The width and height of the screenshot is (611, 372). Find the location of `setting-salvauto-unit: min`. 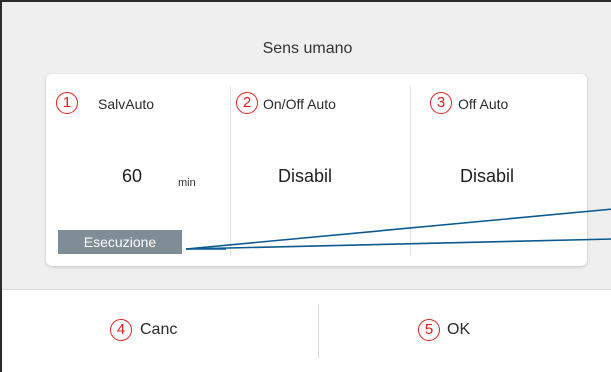

setting-salvauto-unit: min is located at coordinates (187, 183).